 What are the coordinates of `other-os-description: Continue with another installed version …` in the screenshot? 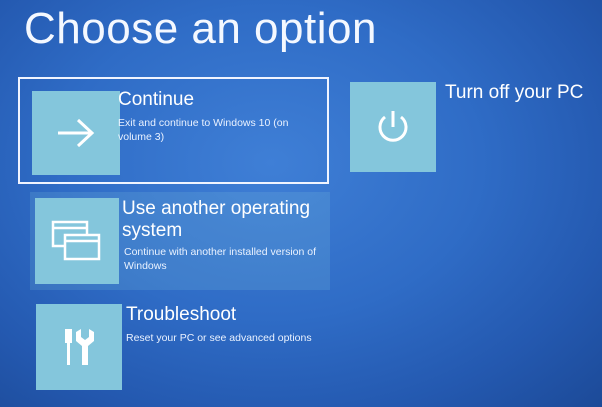 It's located at (220, 259).